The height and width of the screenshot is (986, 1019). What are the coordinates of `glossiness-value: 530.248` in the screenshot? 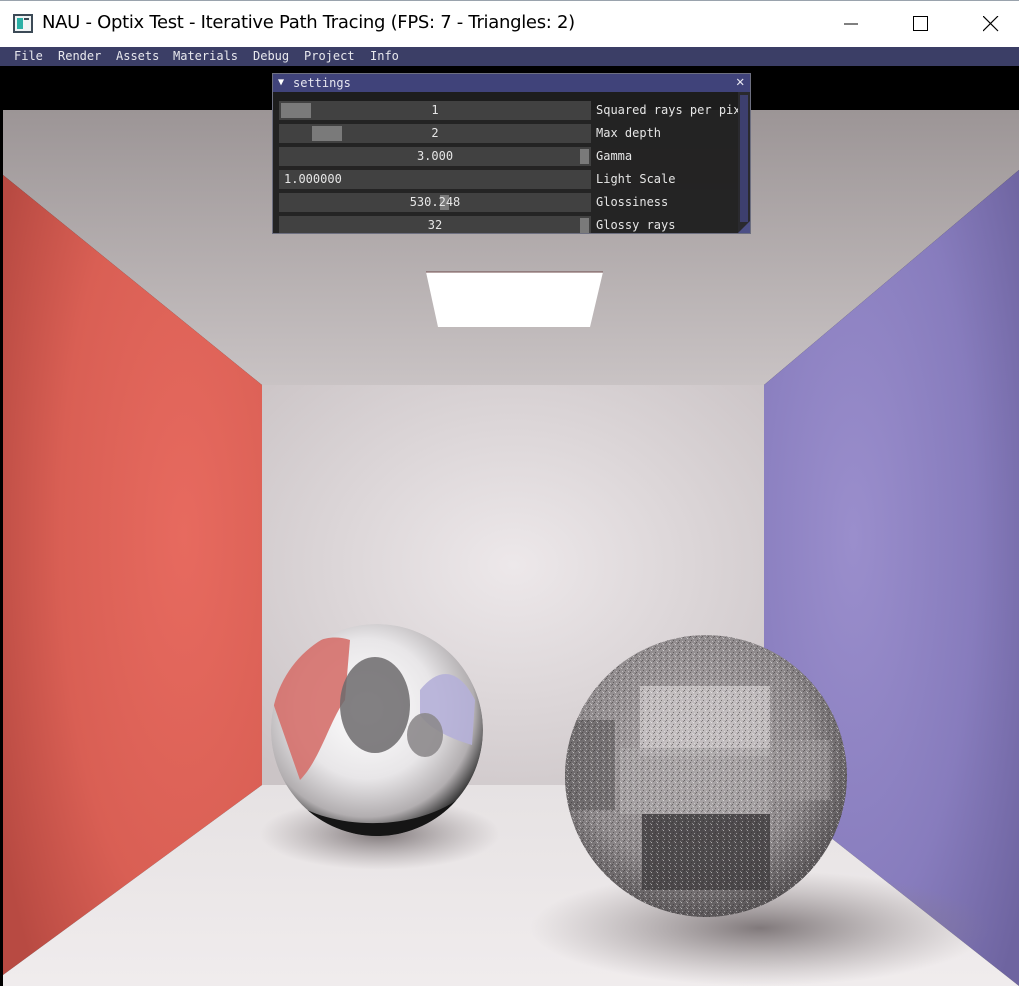 It's located at (435, 202).